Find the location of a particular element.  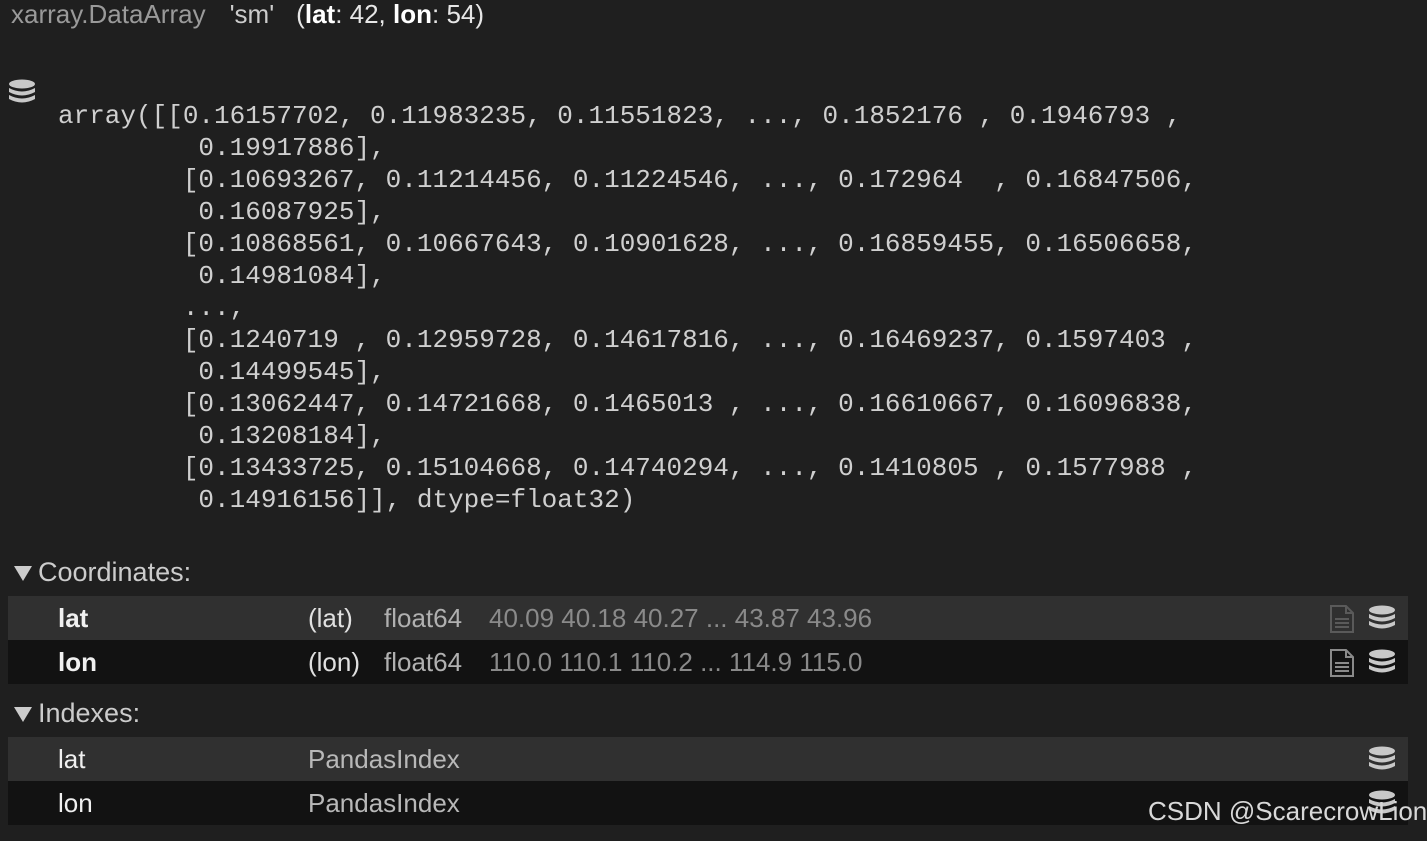

indexes-section-toggle: Indexes: is located at coordinates (77, 713).